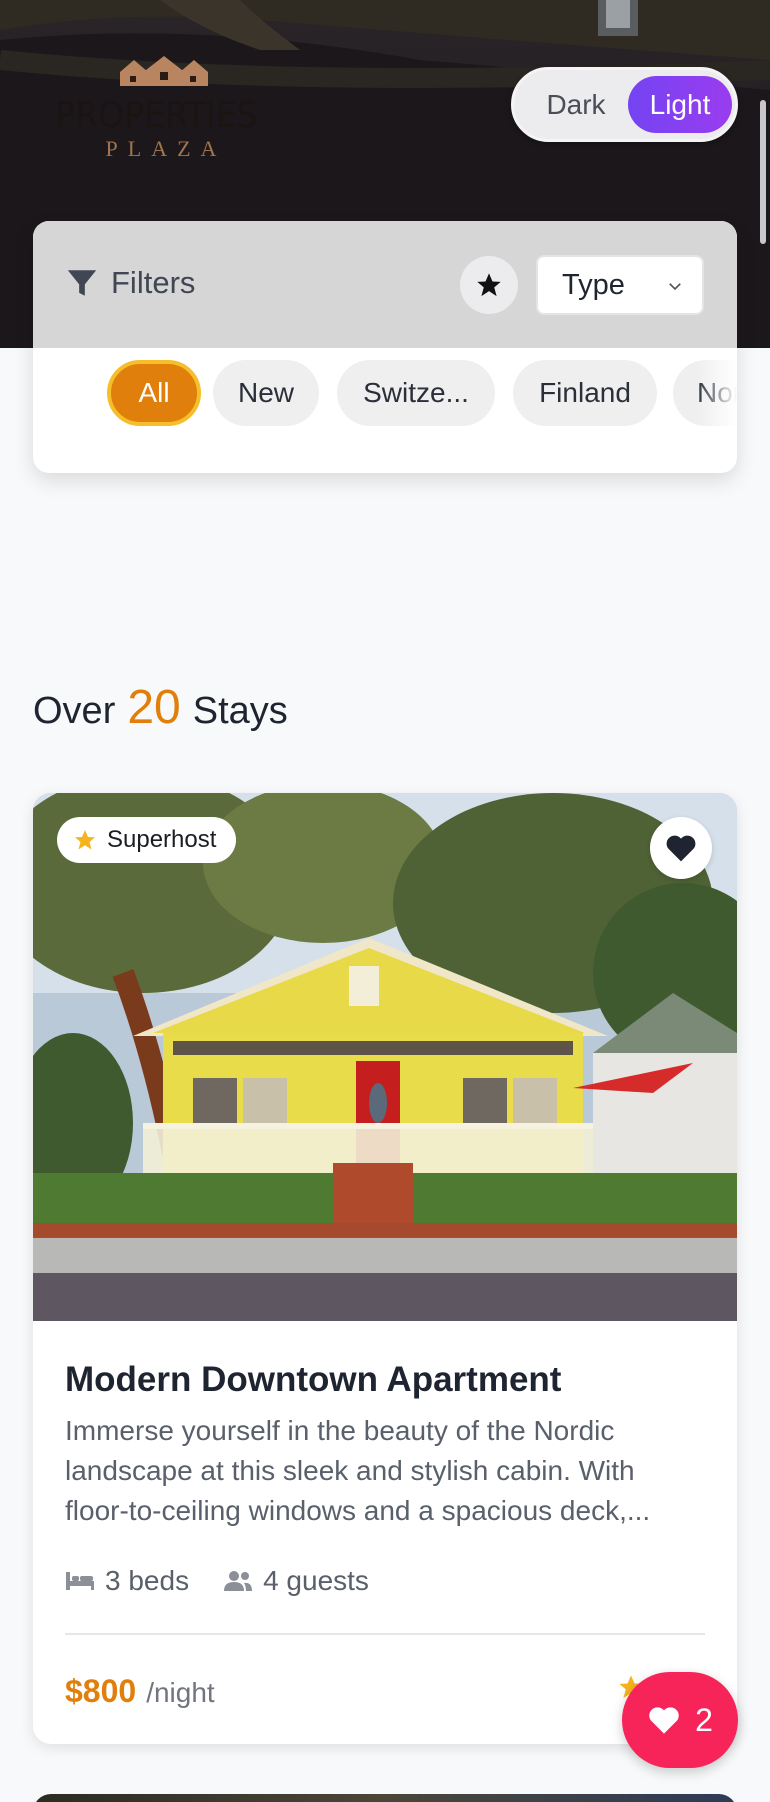 The width and height of the screenshot is (770, 1802). What do you see at coordinates (101, 1691) in the screenshot?
I see `price-amount: $800` at bounding box center [101, 1691].